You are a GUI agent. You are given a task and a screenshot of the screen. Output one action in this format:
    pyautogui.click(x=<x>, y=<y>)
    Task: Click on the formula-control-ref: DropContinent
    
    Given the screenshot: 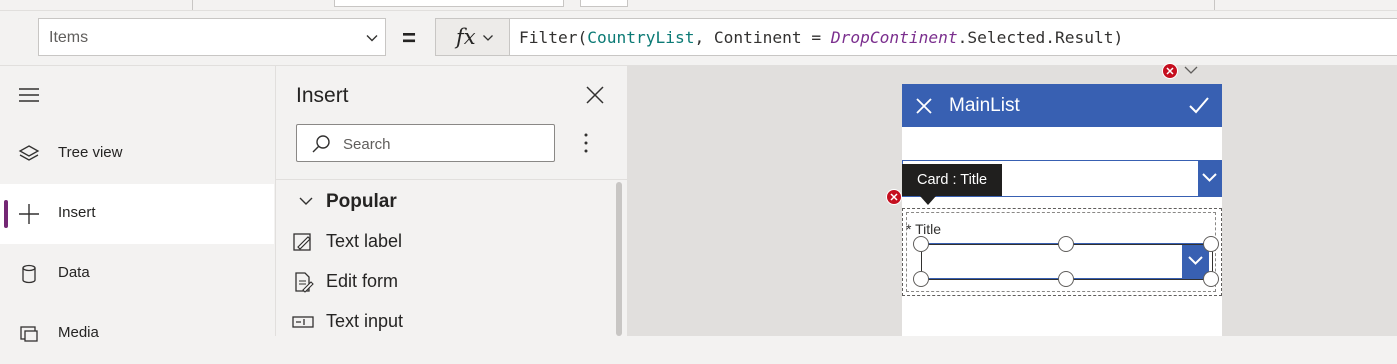 What is the action you would take?
    pyautogui.click(x=894, y=37)
    